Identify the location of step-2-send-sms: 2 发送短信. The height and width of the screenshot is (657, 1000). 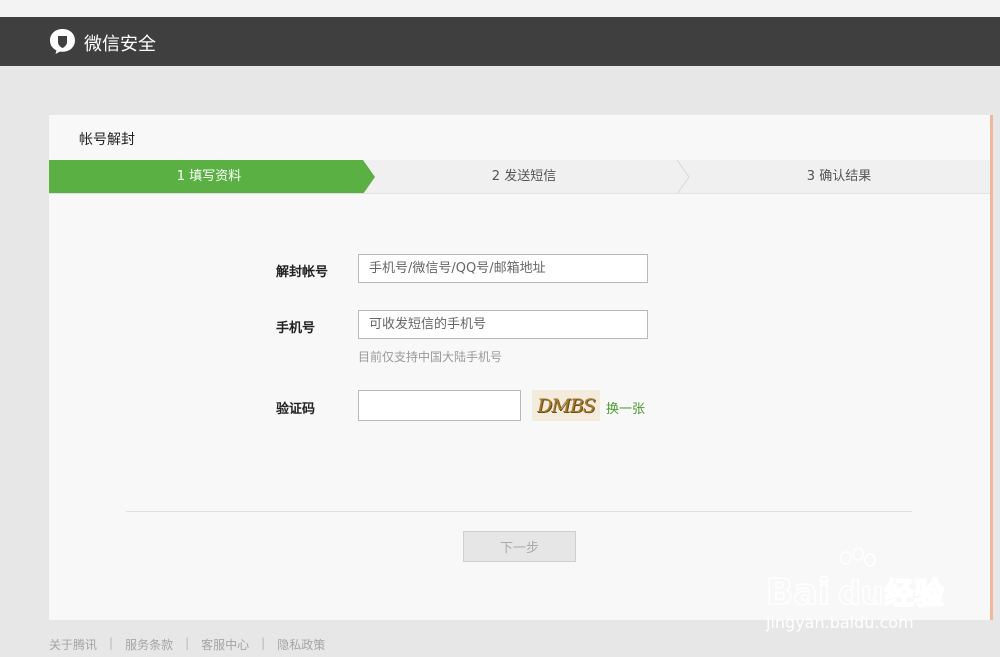
(524, 176).